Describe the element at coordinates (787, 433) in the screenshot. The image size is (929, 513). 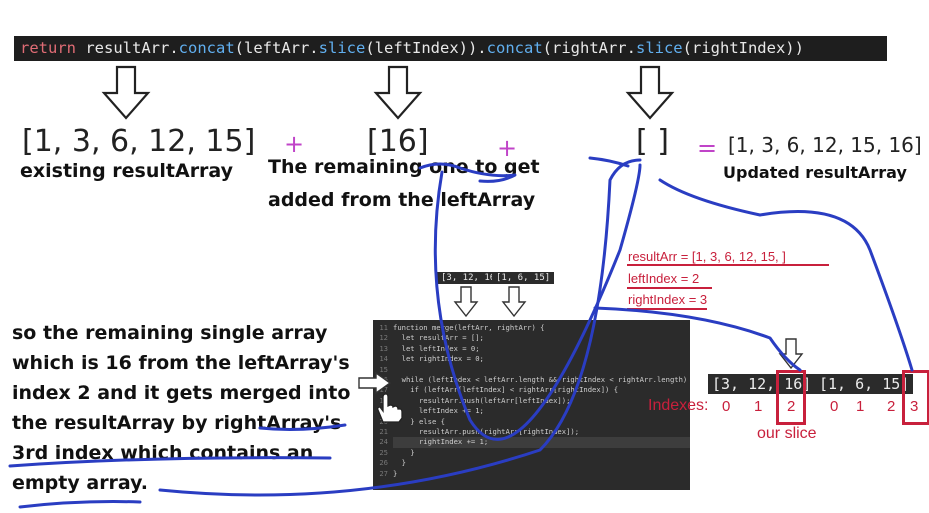
I see `slice-label: our slice` at that location.